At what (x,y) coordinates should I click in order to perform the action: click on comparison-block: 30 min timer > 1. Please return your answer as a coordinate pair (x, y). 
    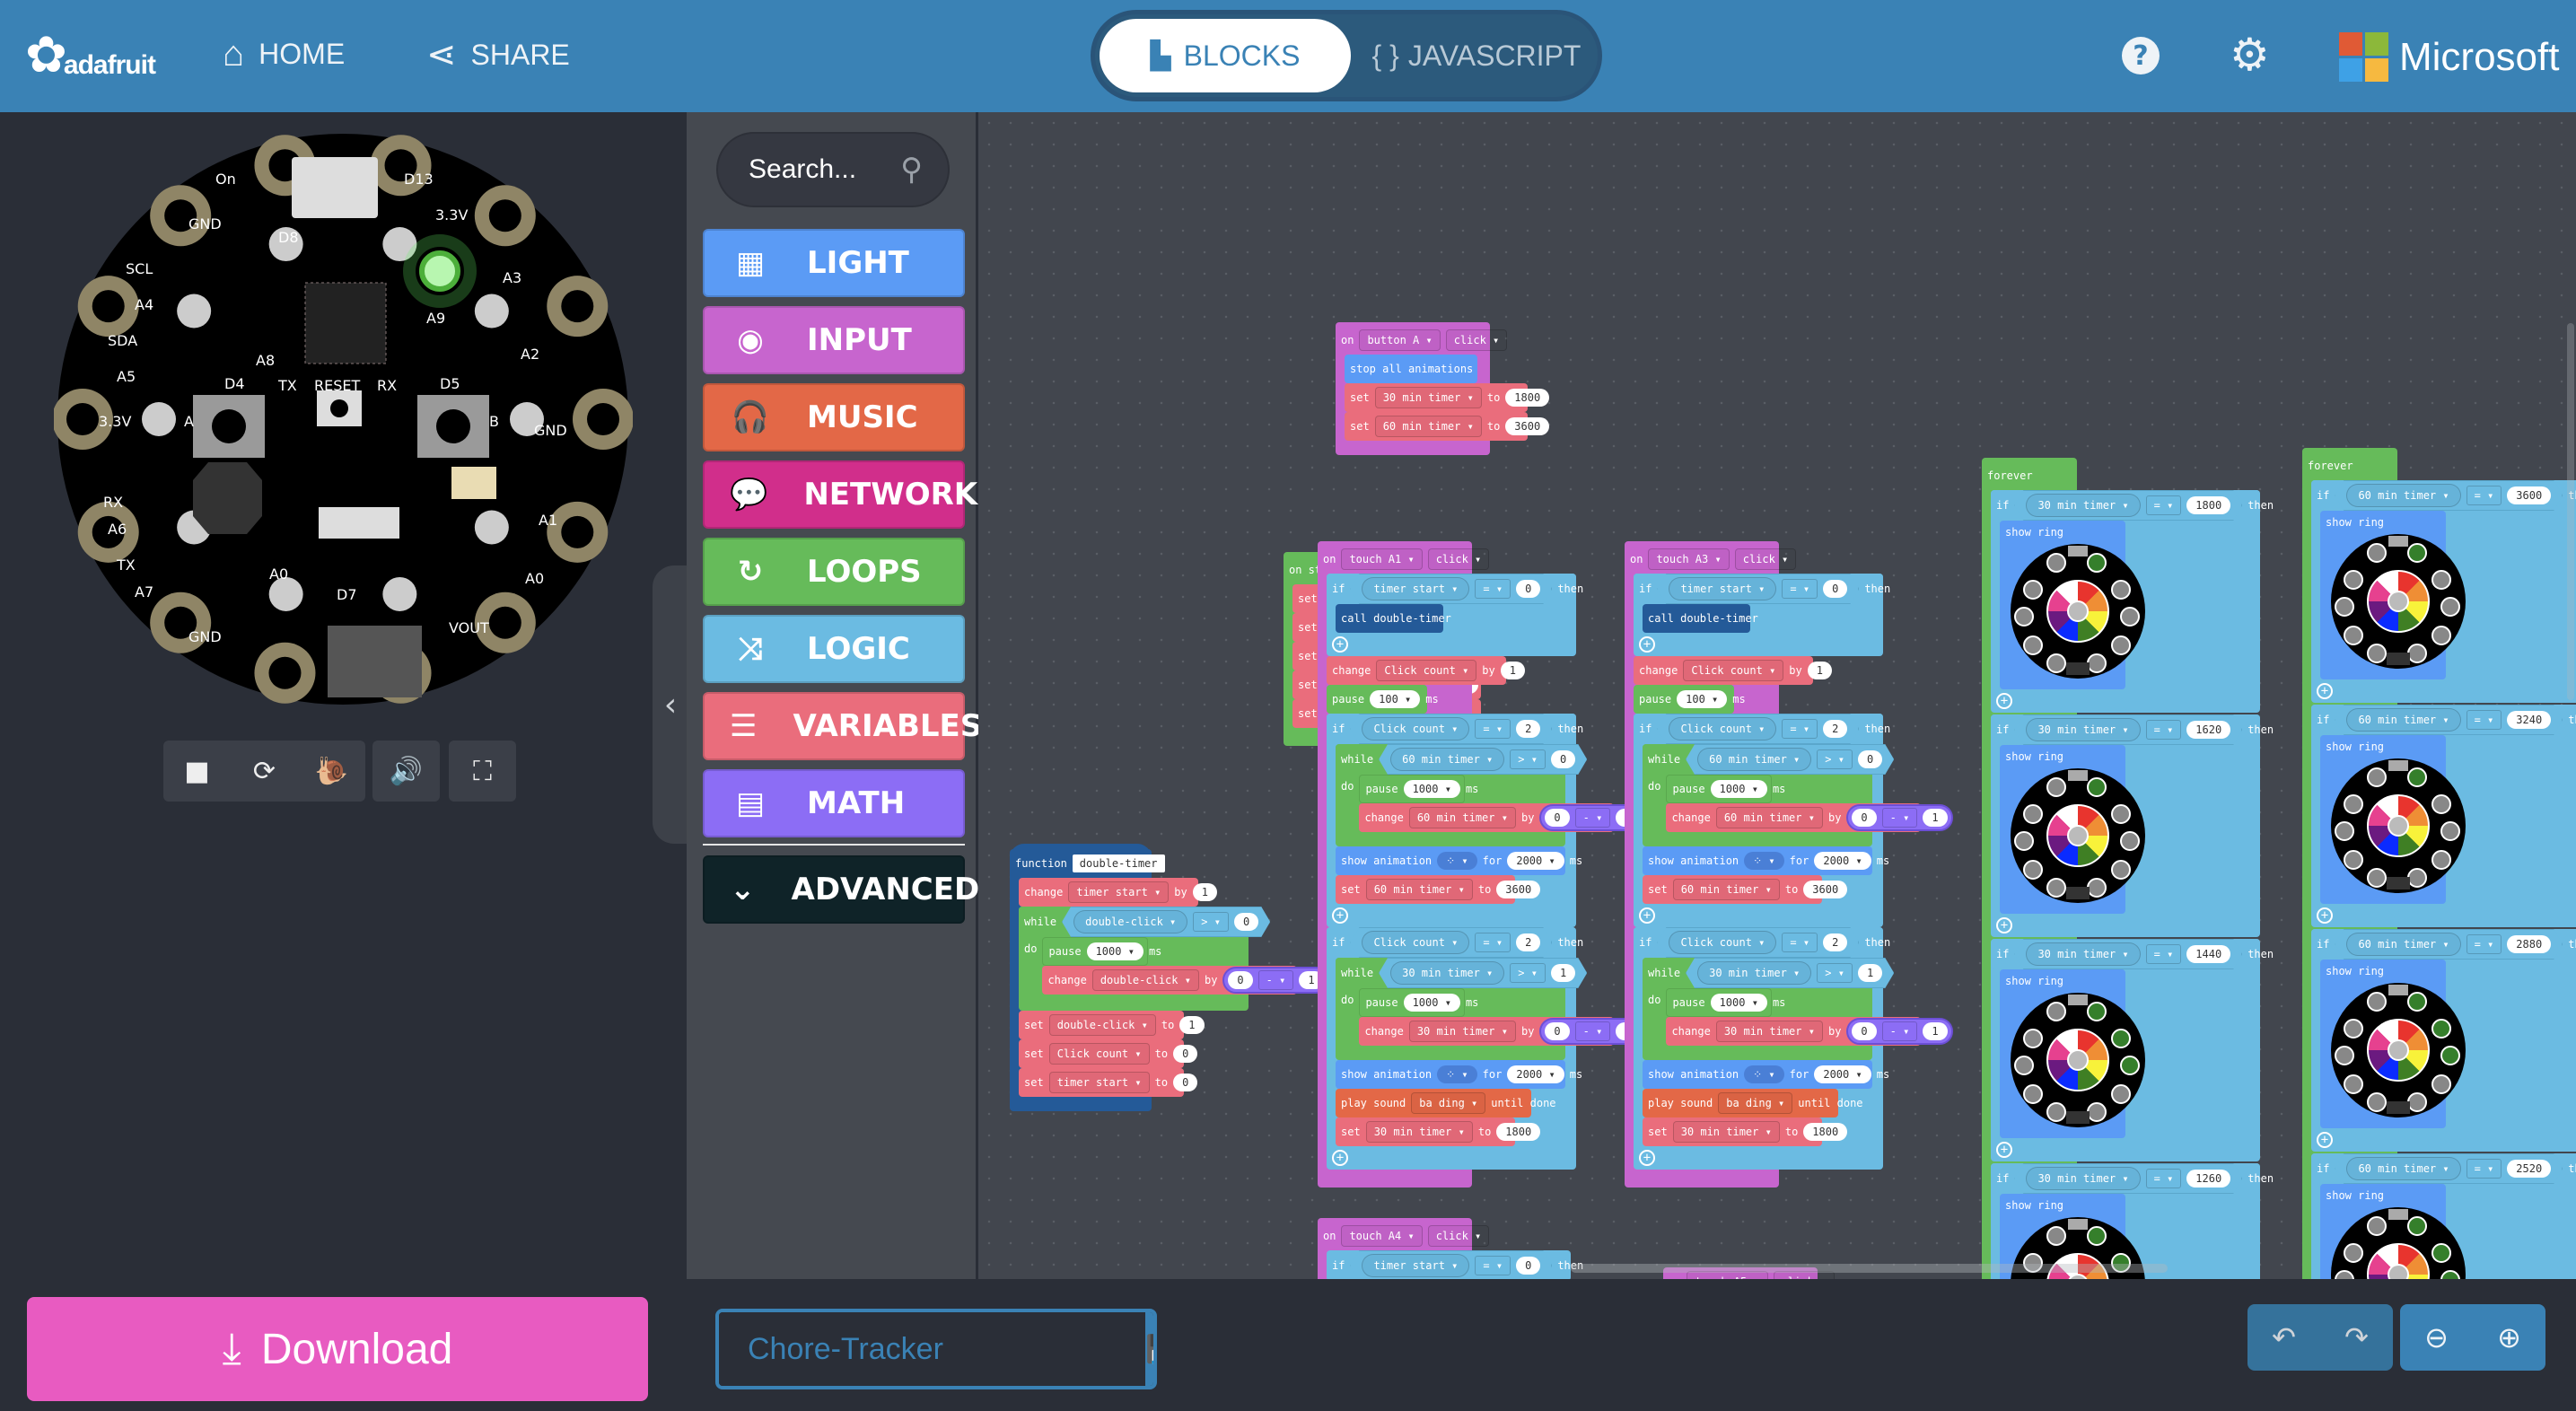
    Looking at the image, I should click on (1790, 973).